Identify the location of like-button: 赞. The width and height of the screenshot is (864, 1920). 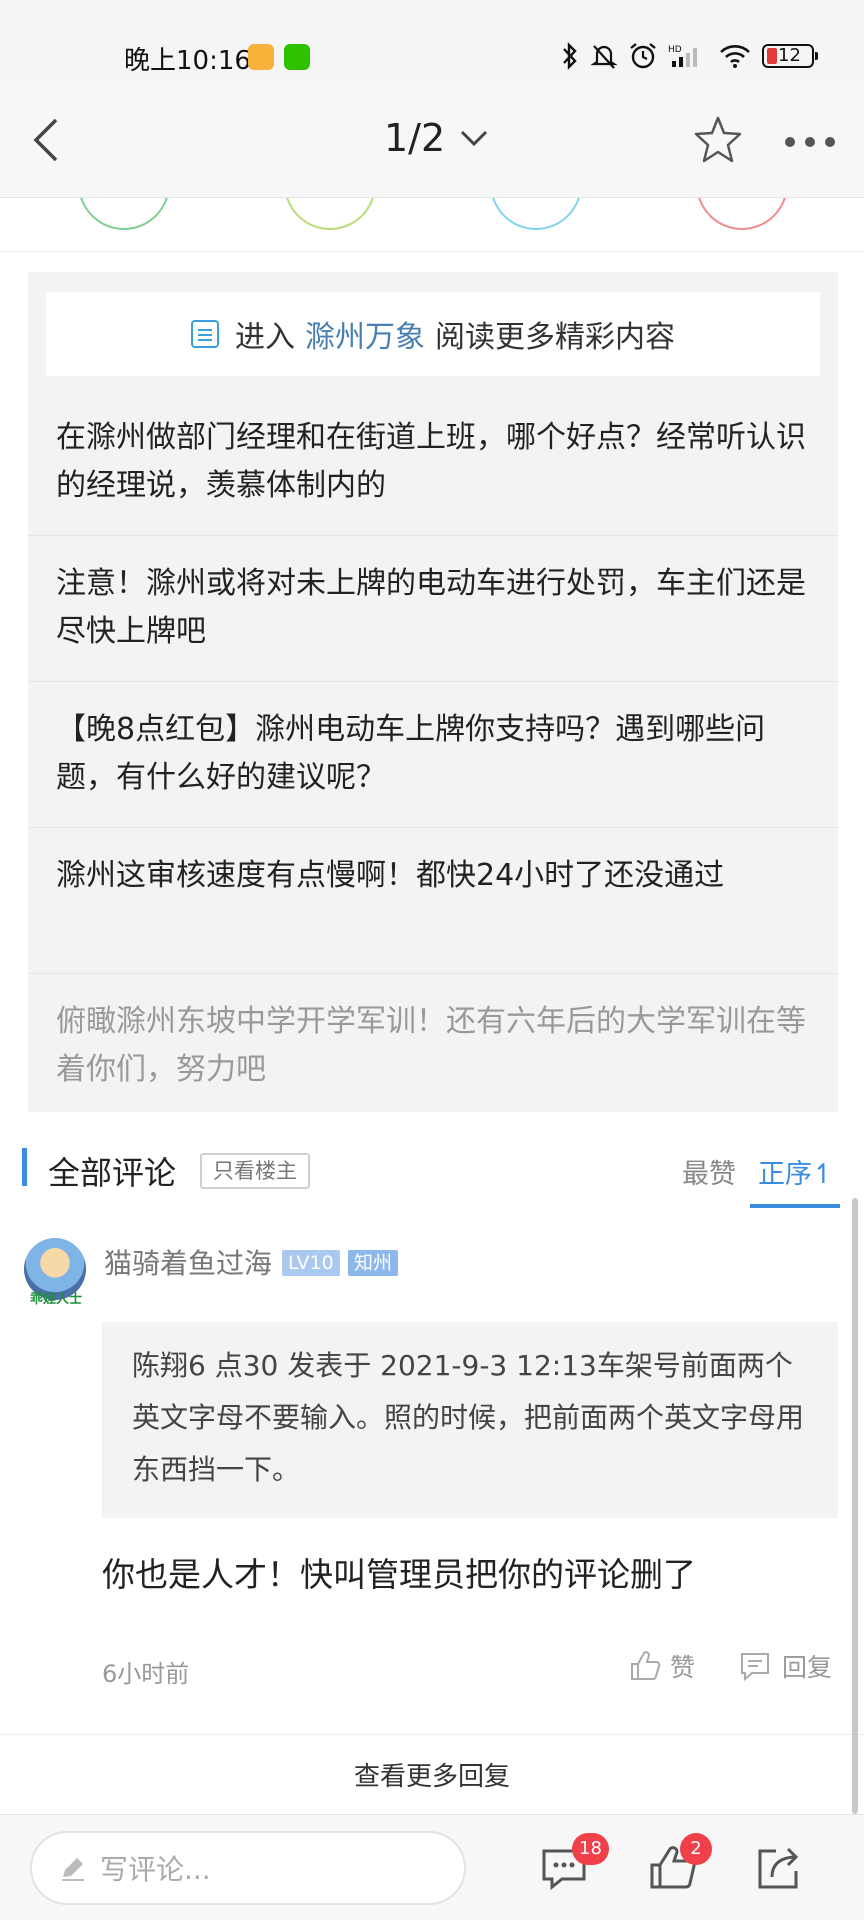
(661, 1666).